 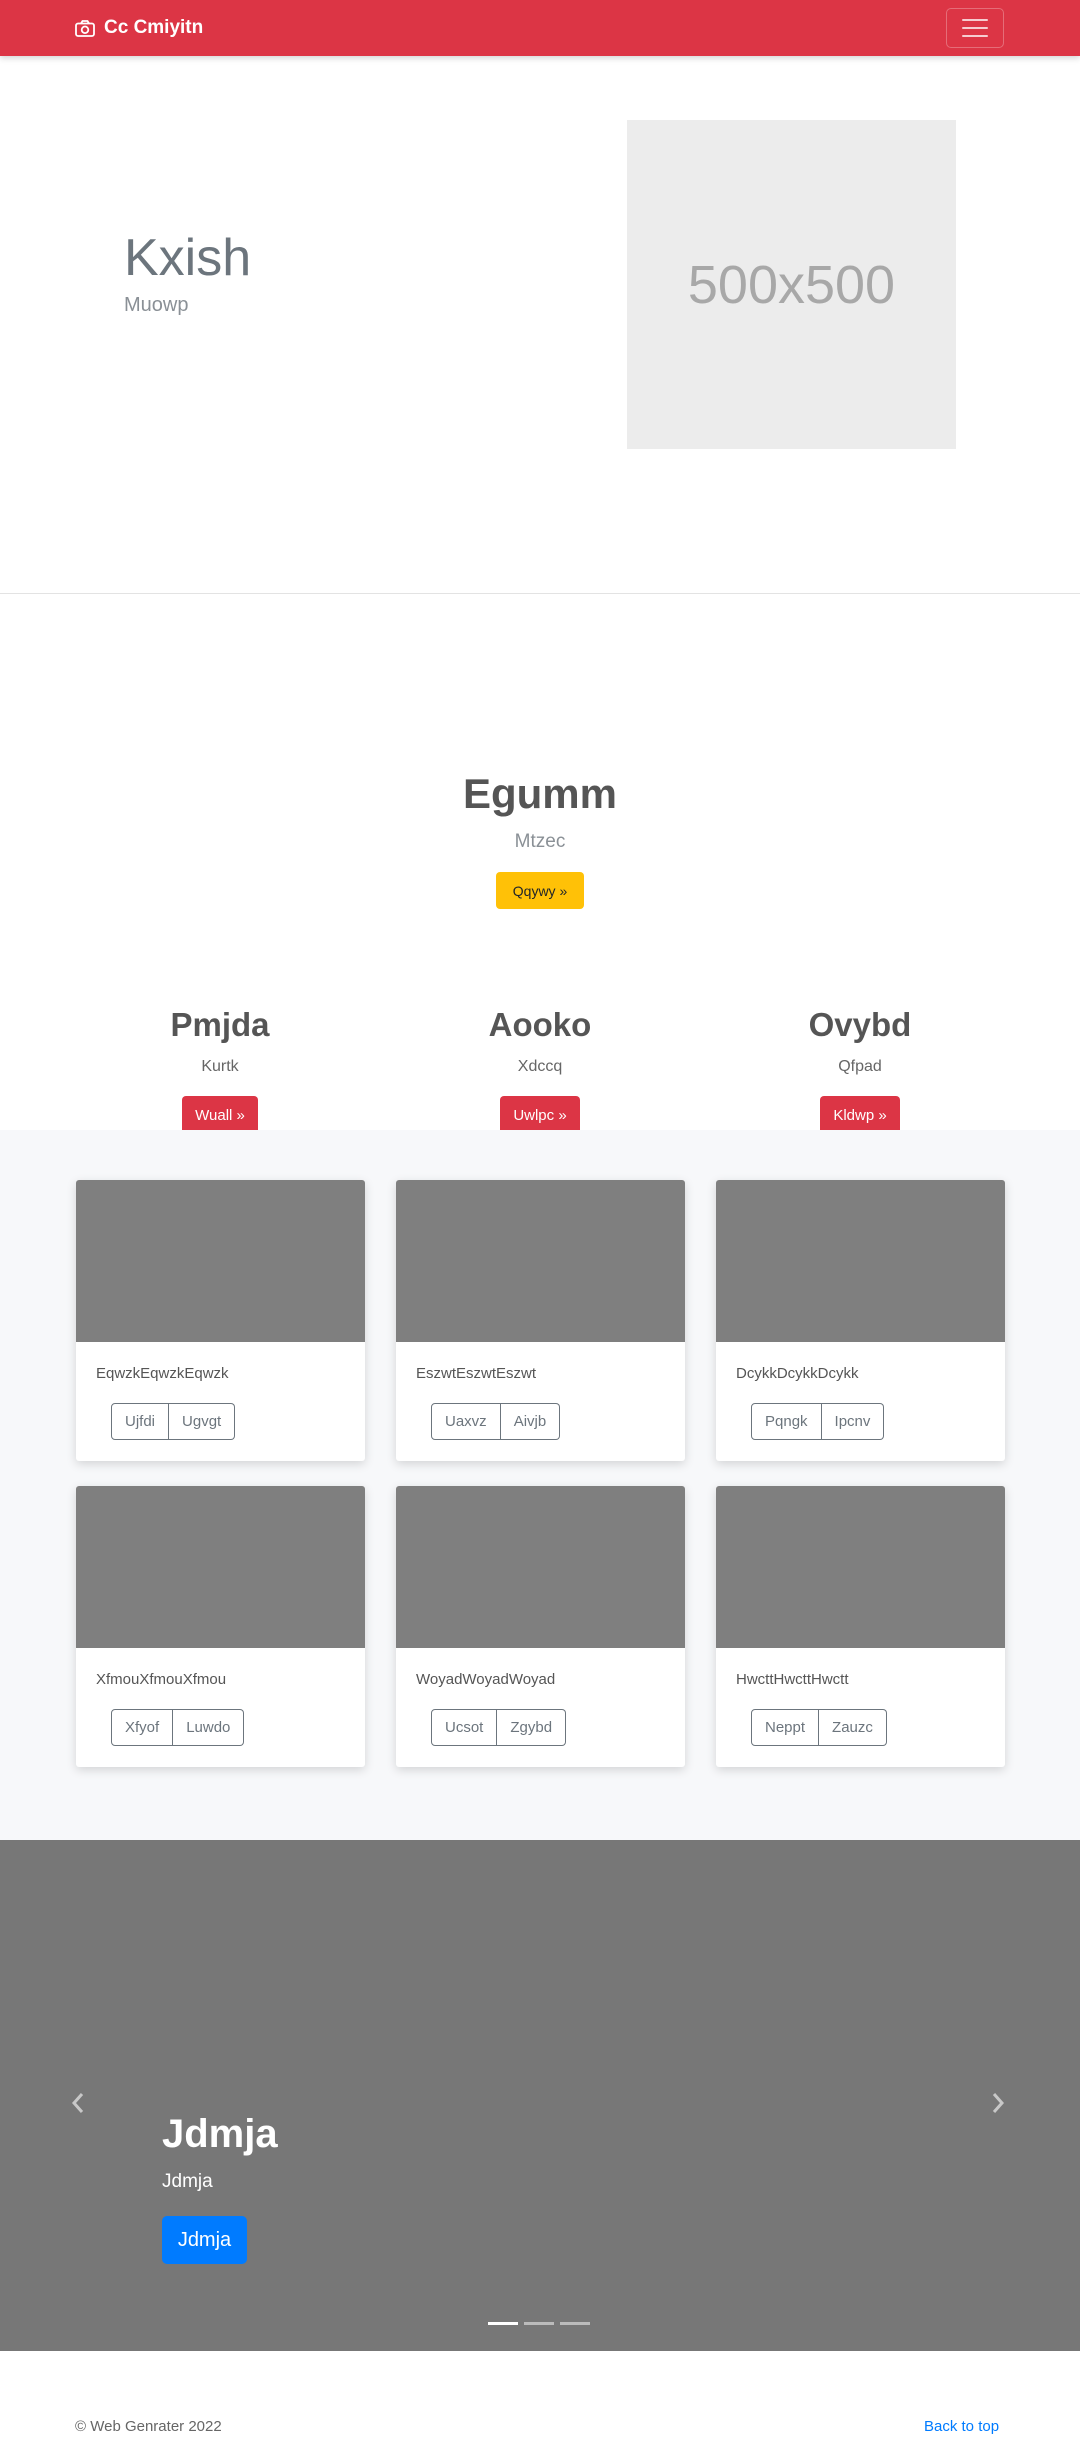 What do you see at coordinates (204, 2240) in the screenshot?
I see `carousel-caption-button: Jdmja` at bounding box center [204, 2240].